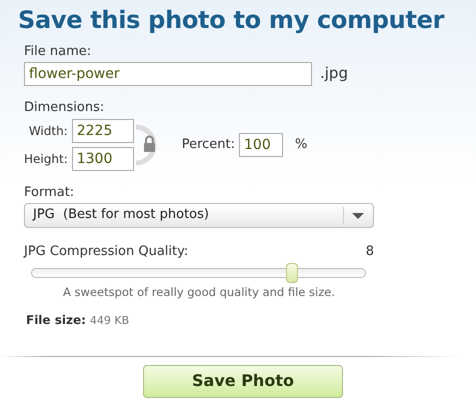 This screenshot has height=419, width=476. Describe the element at coordinates (65, 107) in the screenshot. I see `section-label: Dimensions:` at that location.